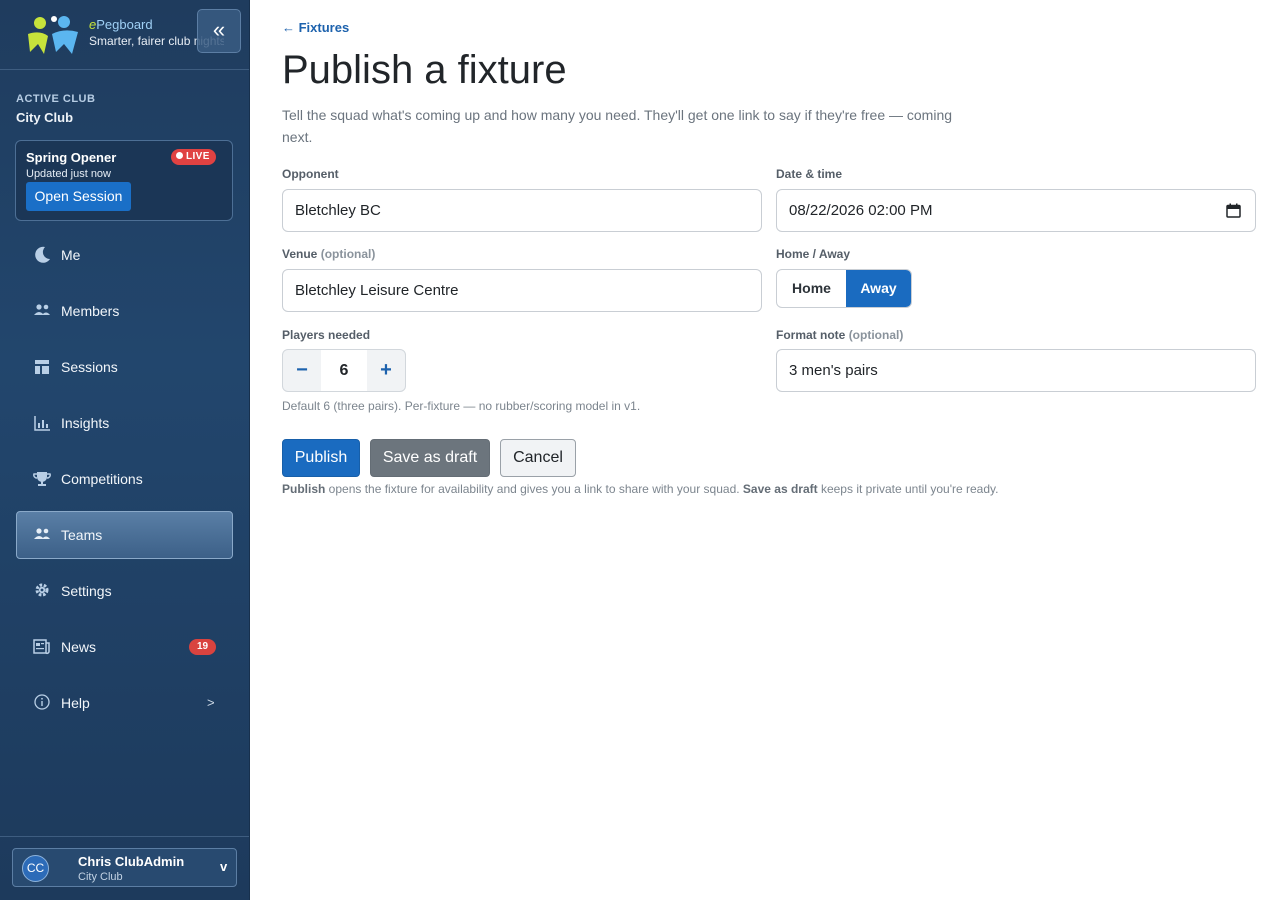 This screenshot has height=900, width=1280. I want to click on venue-input: Bletchley Leisure Centre, so click(522, 290).